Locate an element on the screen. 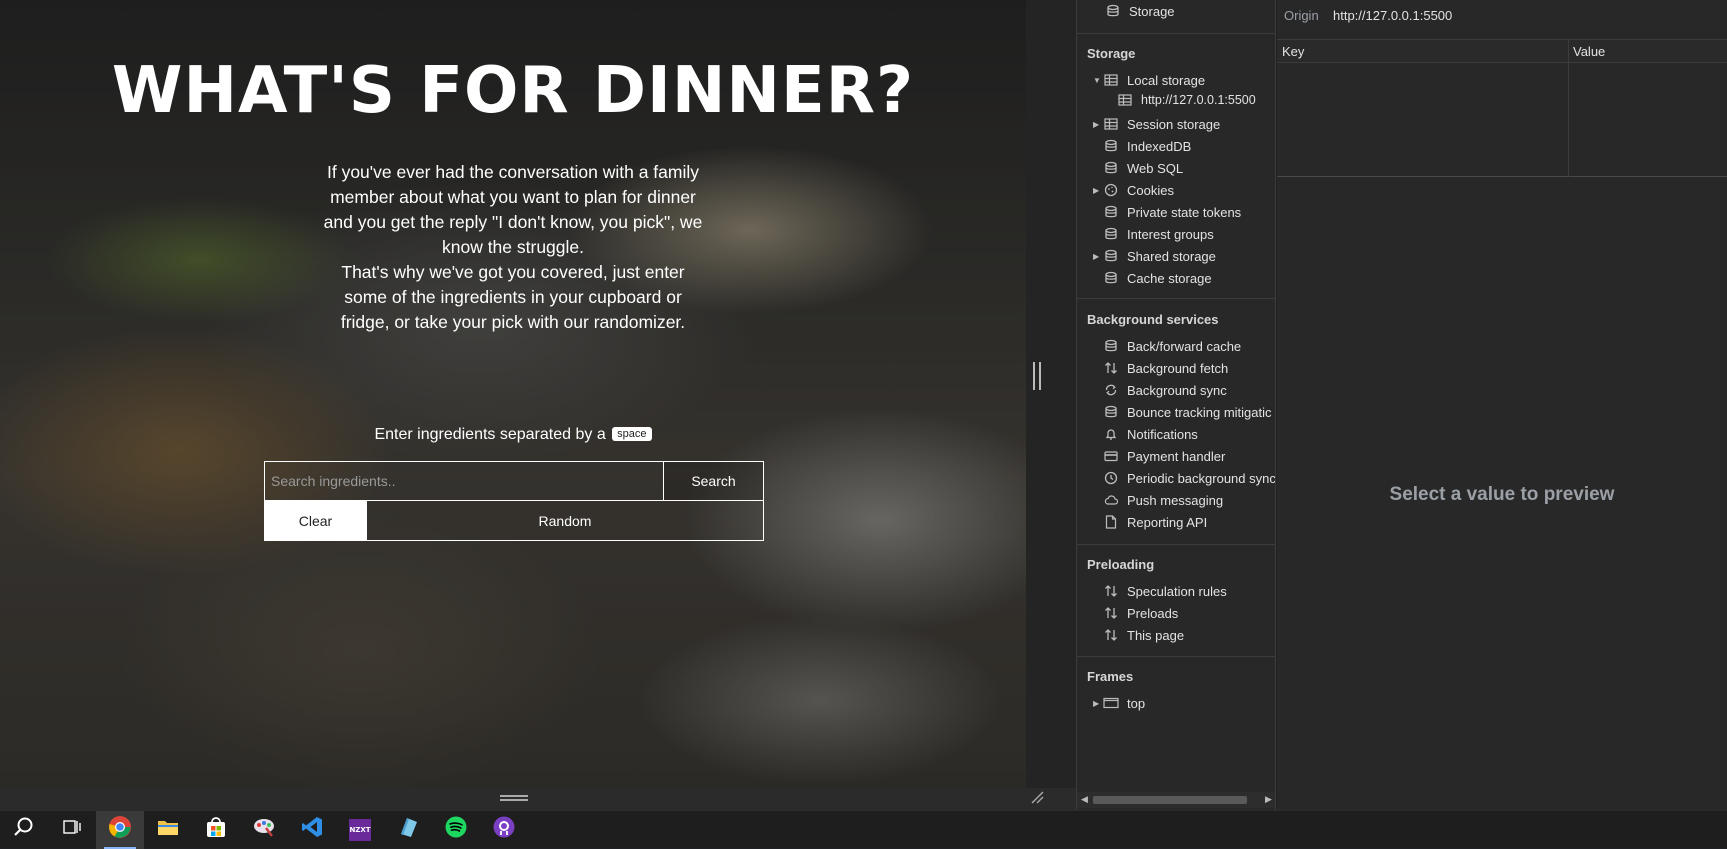 This screenshot has width=1727, height=849. clear-button: Clear is located at coordinates (315, 520).